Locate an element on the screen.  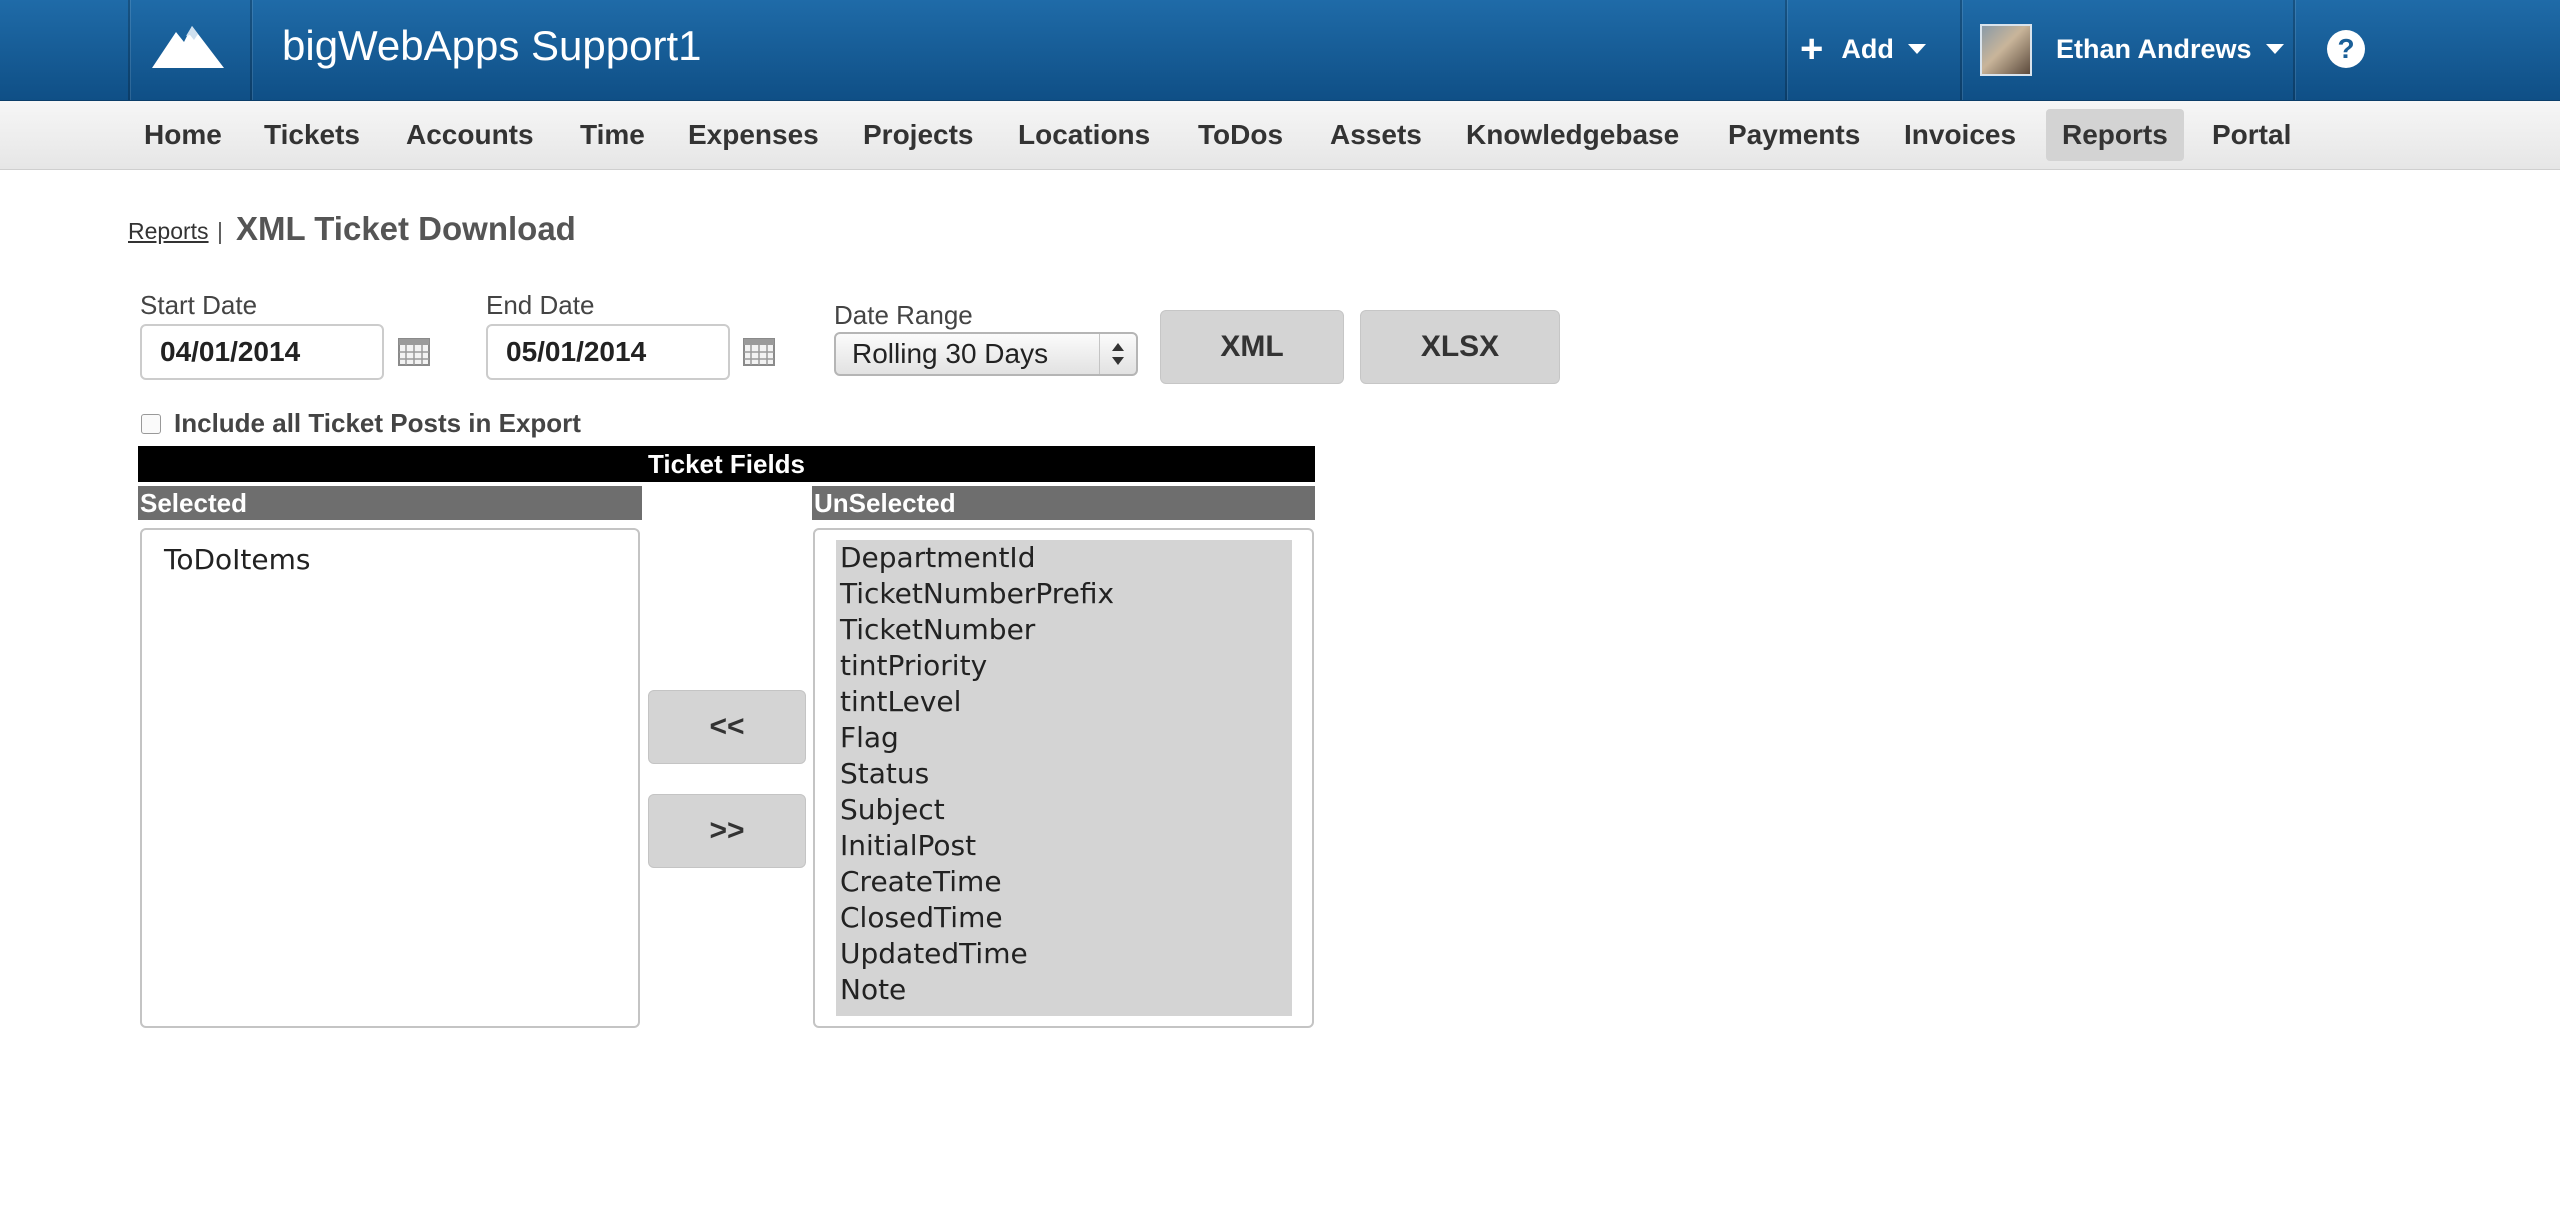
list-item: Status is located at coordinates (1064, 774).